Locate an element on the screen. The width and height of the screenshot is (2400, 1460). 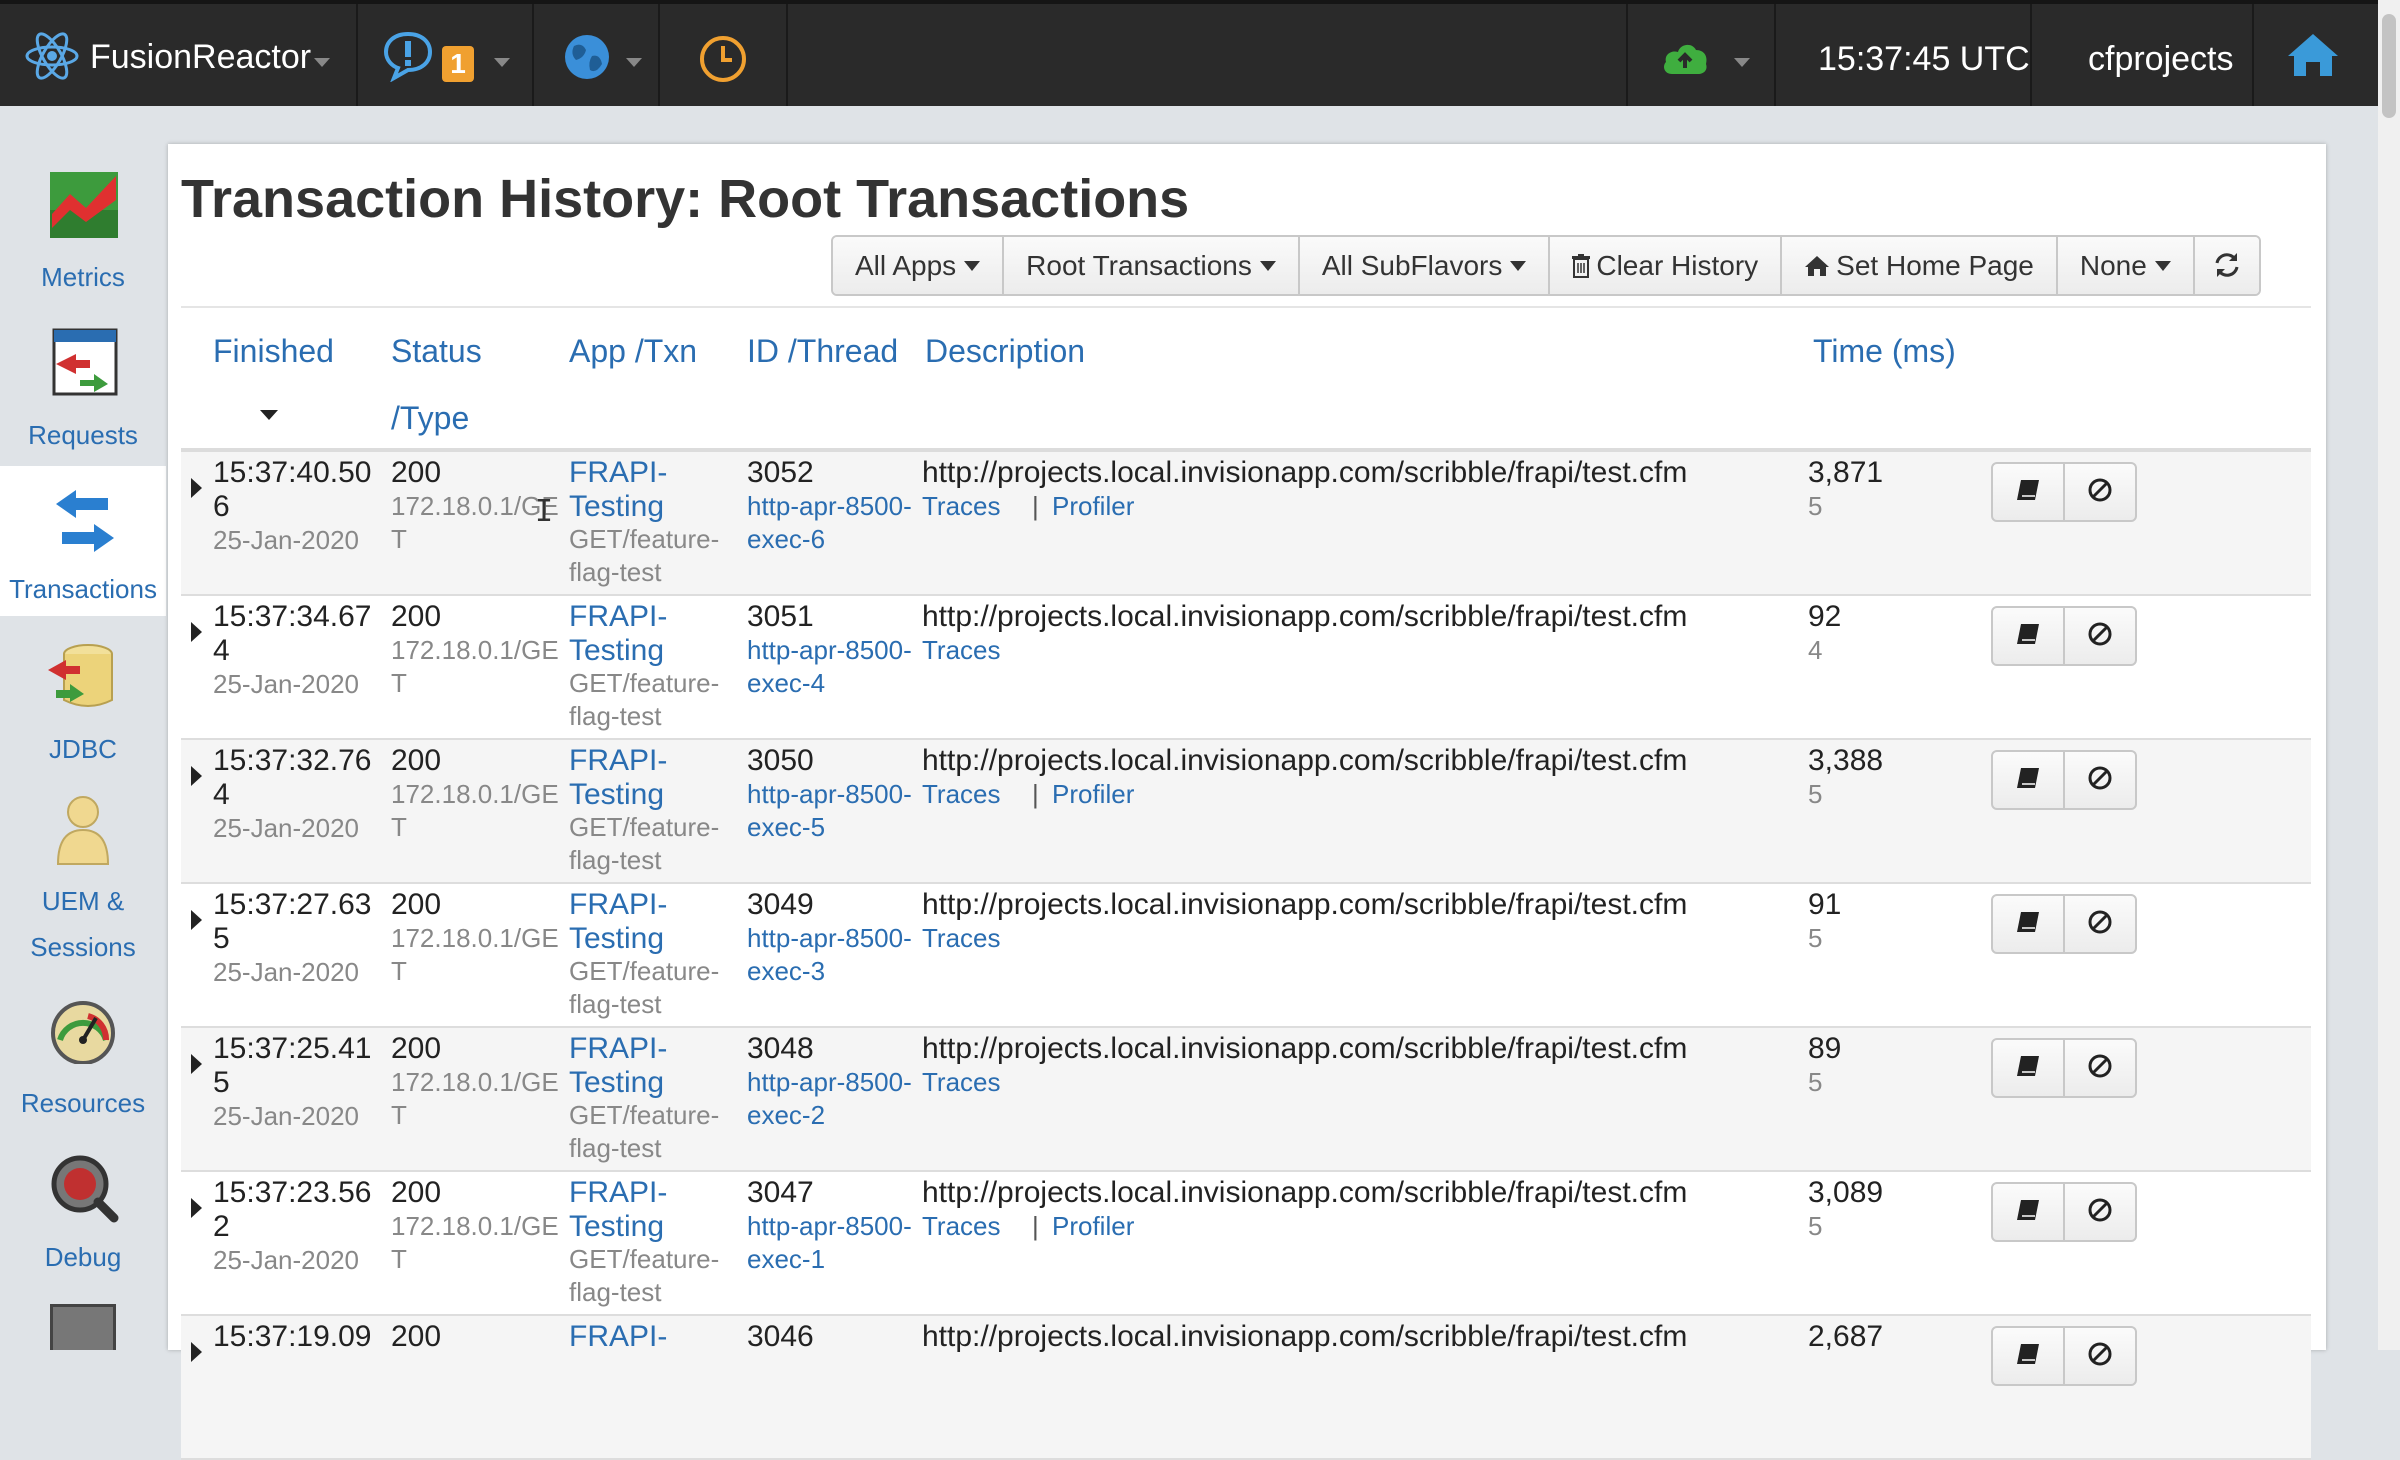
atom-logo-icon is located at coordinates (52, 58).